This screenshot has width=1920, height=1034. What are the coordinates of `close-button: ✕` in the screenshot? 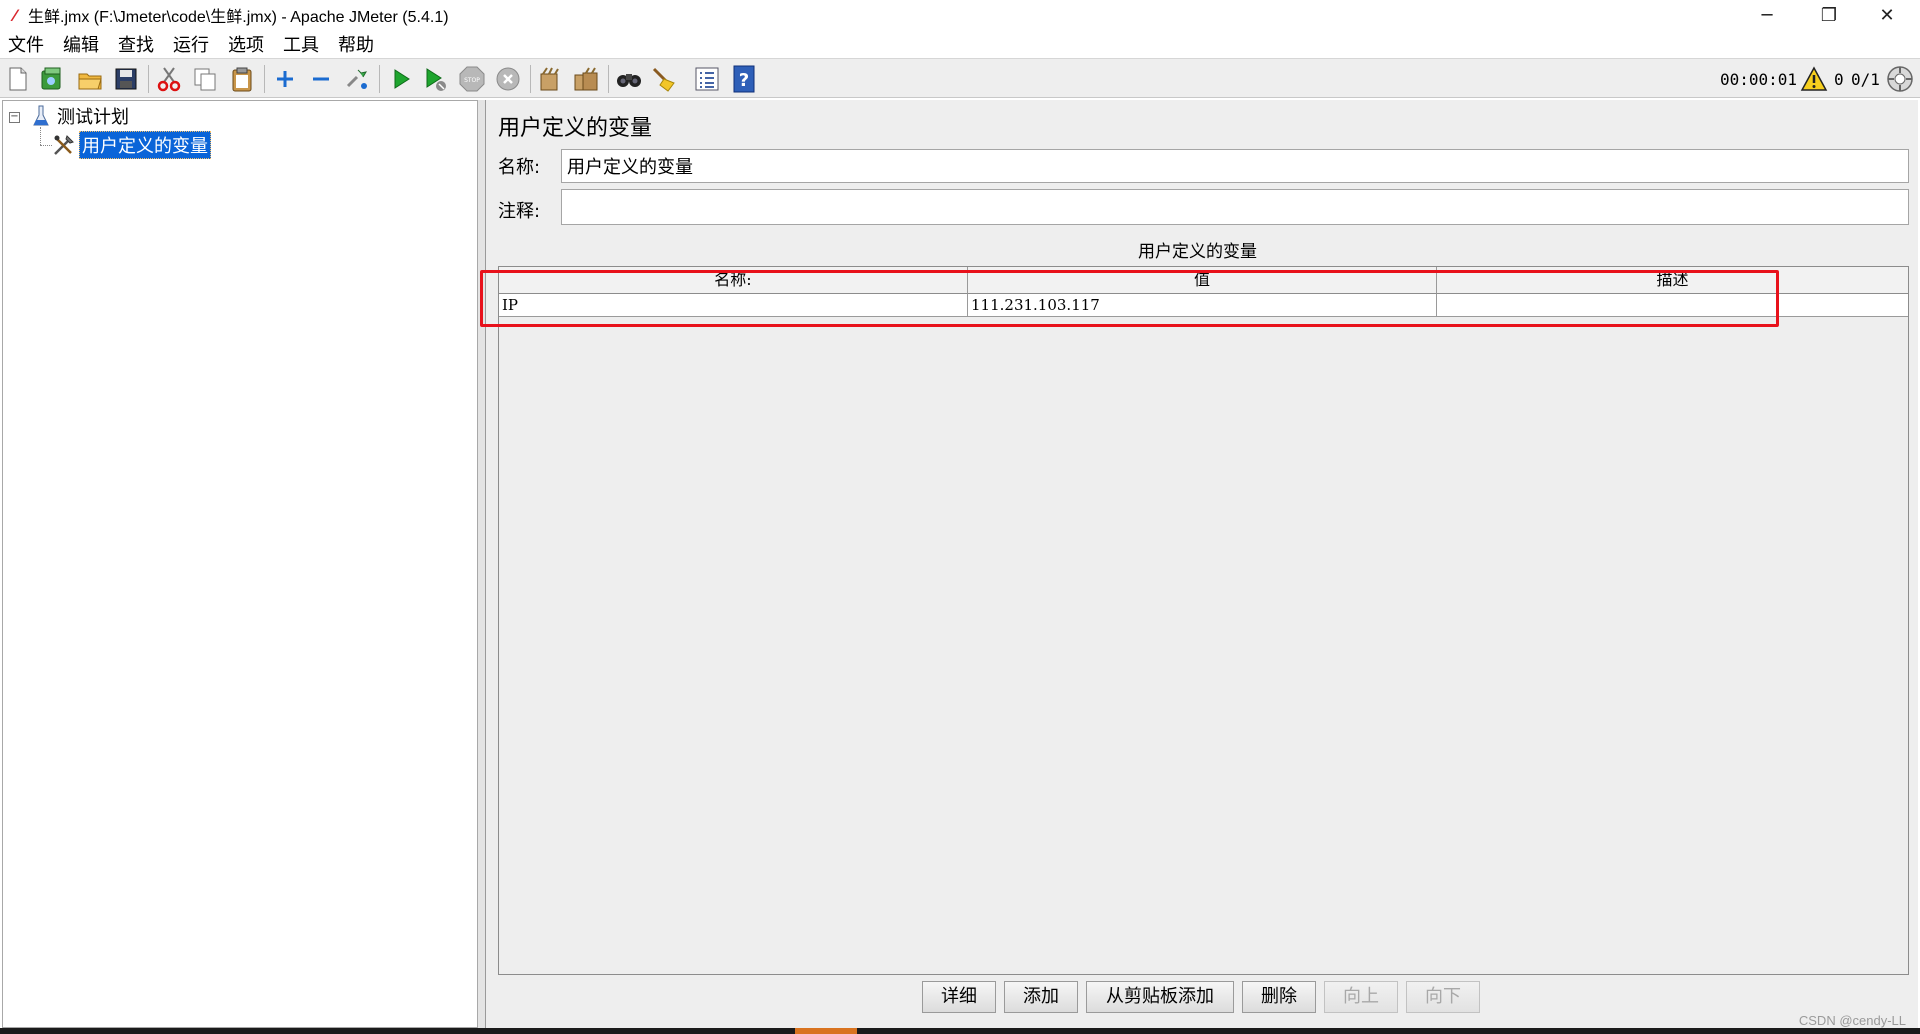 It's located at (1887, 15).